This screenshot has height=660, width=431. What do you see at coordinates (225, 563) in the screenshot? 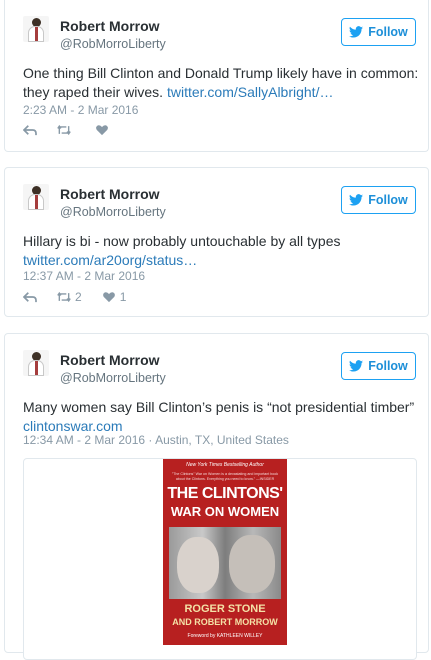
I see `book-cover-photo` at bounding box center [225, 563].